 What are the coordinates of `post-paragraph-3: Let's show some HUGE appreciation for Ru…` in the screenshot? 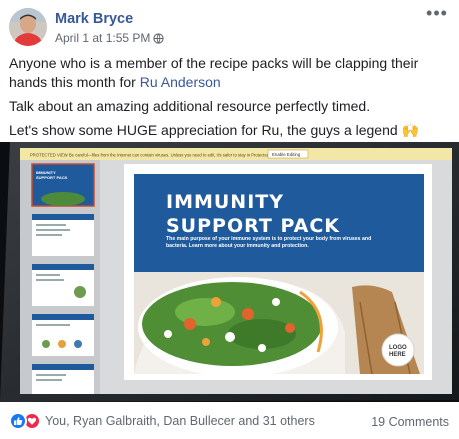 It's located at (214, 130).